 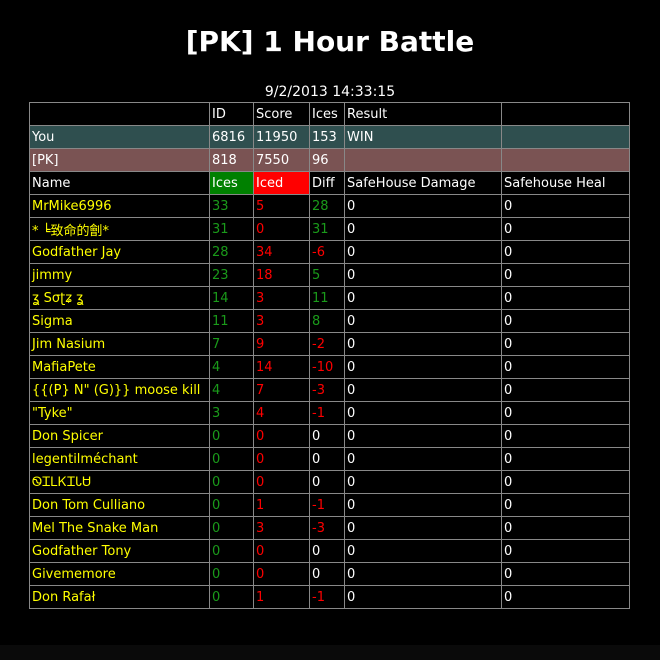 I want to click on player-diff: -6, so click(x=327, y=252).